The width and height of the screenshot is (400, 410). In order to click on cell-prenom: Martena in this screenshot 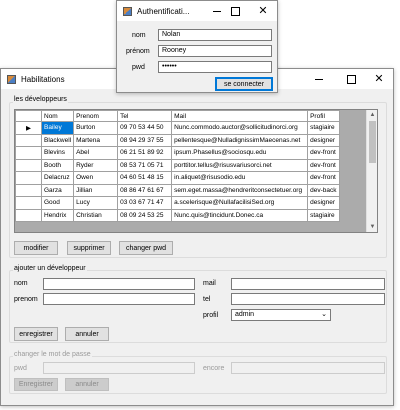, I will do `click(96, 140)`.